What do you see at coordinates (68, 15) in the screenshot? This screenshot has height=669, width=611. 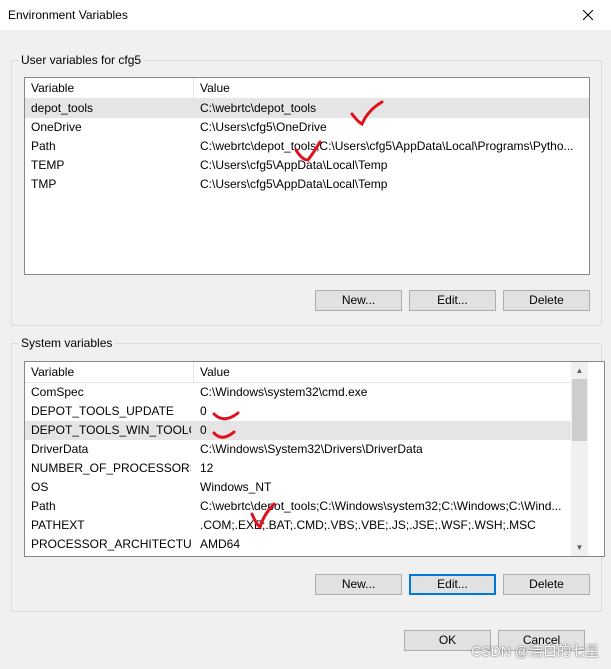 I see `window-title: Environment Variables` at bounding box center [68, 15].